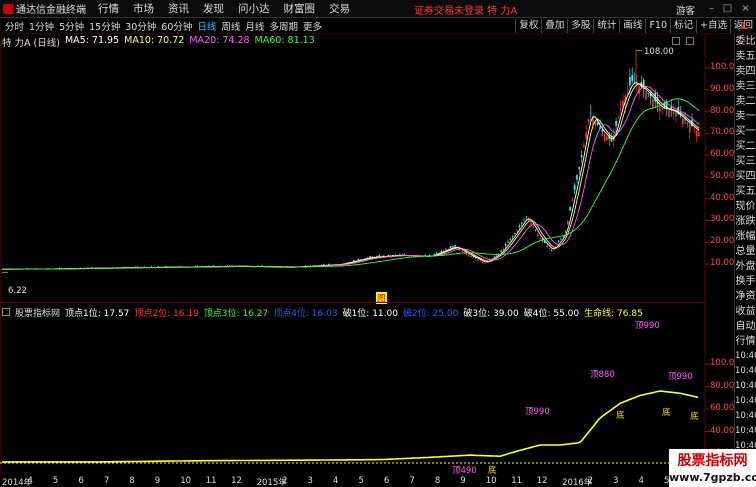 The width and height of the screenshot is (756, 487). I want to click on high-price-label: 108.00, so click(659, 52).